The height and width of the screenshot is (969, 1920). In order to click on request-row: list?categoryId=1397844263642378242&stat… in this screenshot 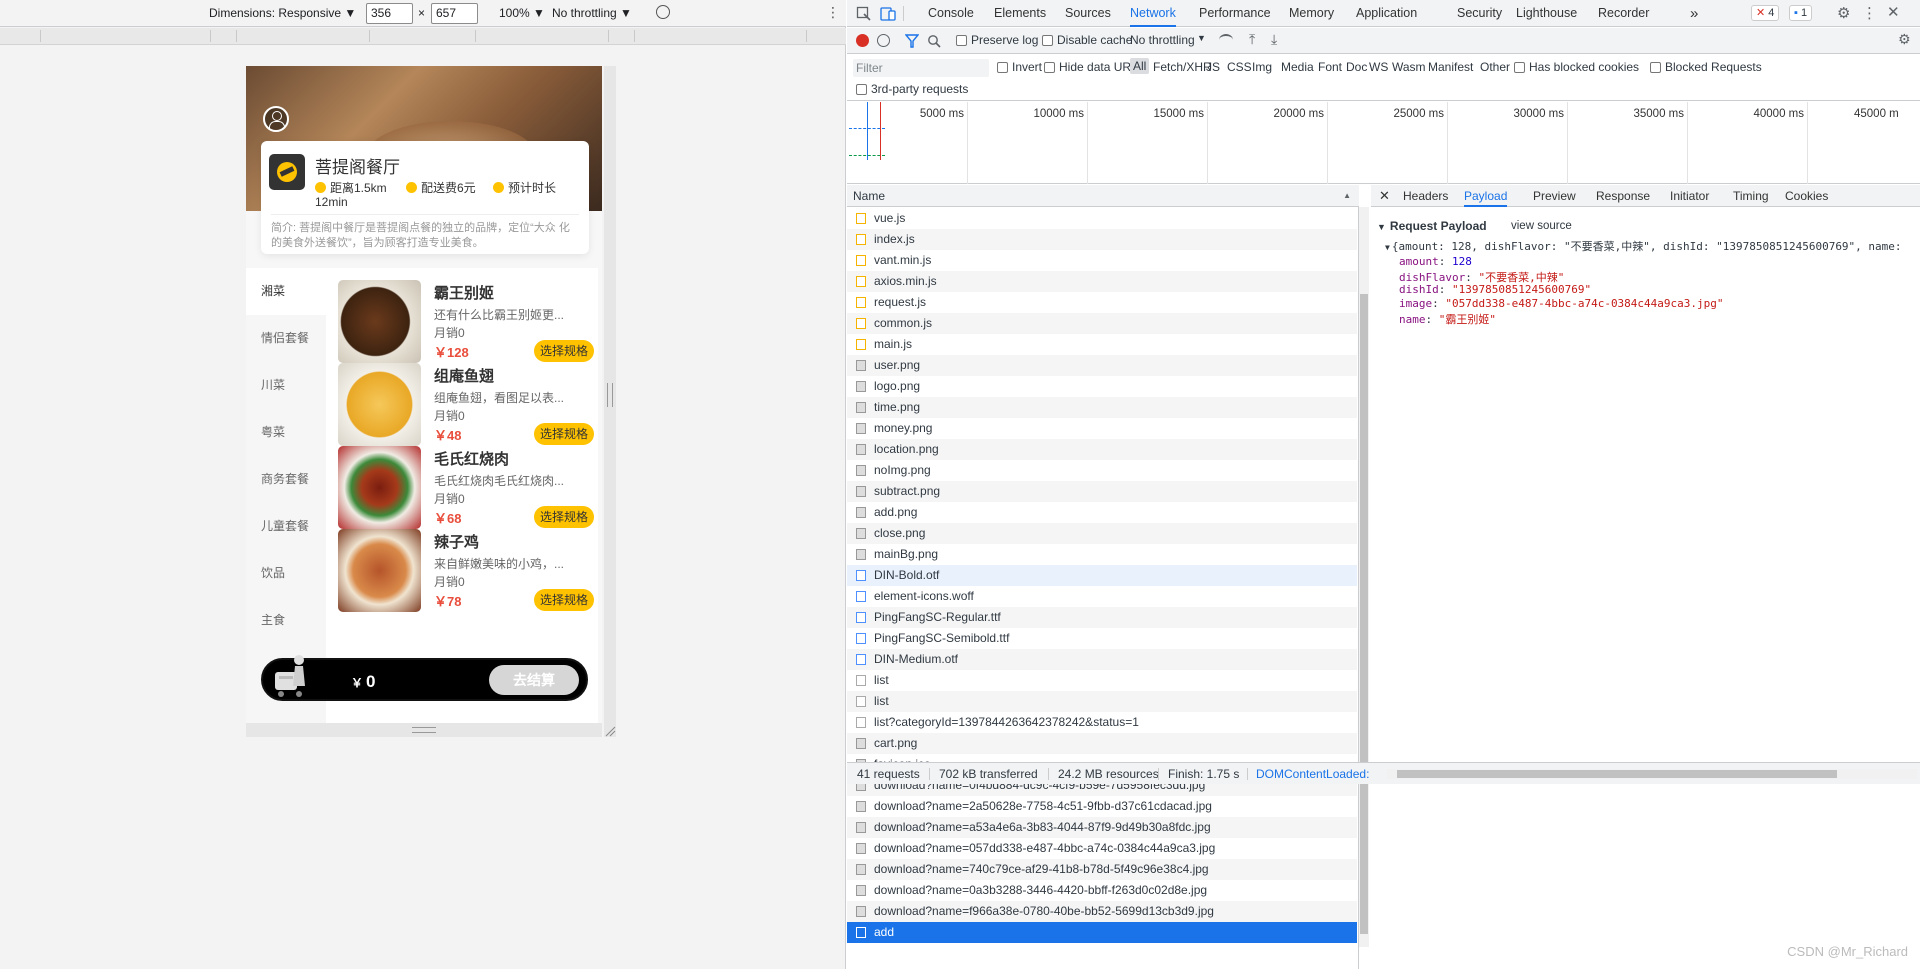, I will do `click(1102, 722)`.